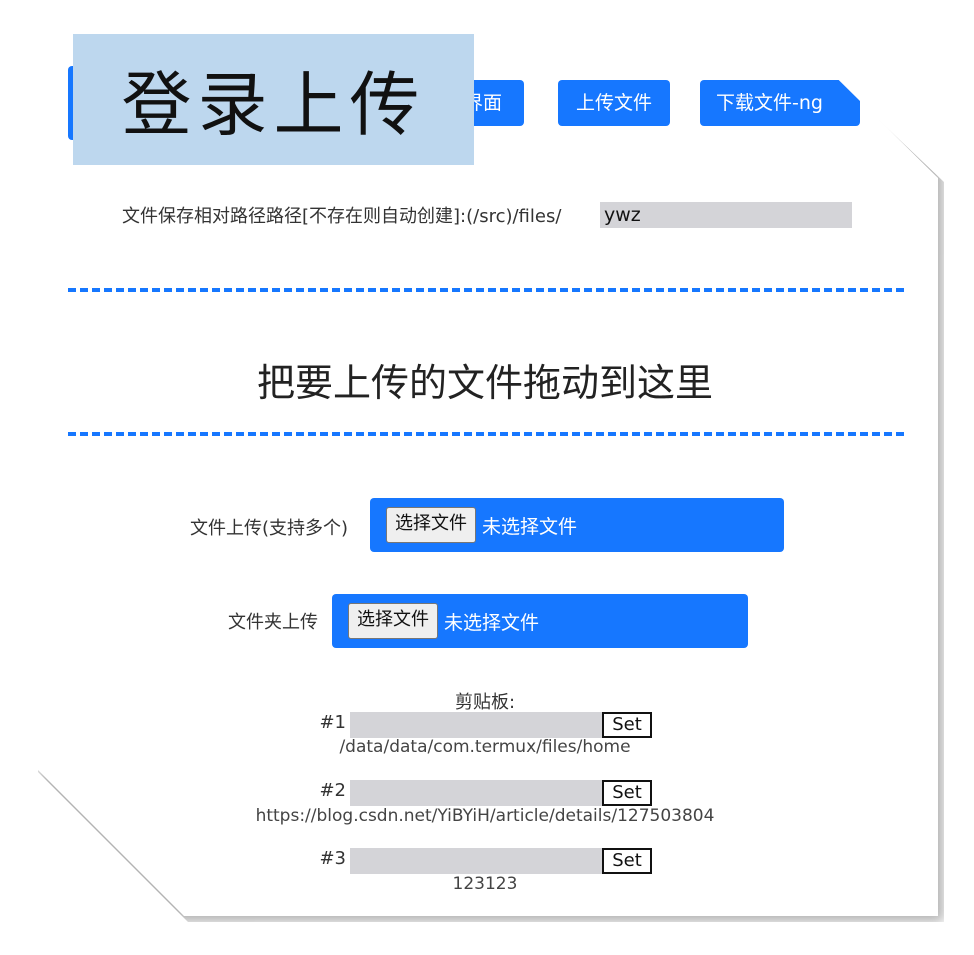 This screenshot has width=974, height=955. Describe the element at coordinates (485, 884) in the screenshot. I see `clipboard-value: 123123` at that location.